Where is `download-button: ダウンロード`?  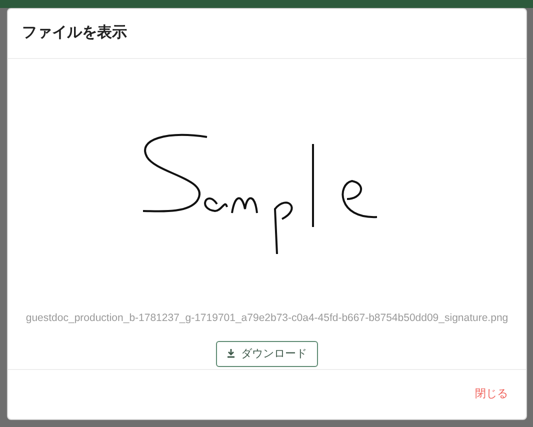
download-button: ダウンロード is located at coordinates (267, 353).